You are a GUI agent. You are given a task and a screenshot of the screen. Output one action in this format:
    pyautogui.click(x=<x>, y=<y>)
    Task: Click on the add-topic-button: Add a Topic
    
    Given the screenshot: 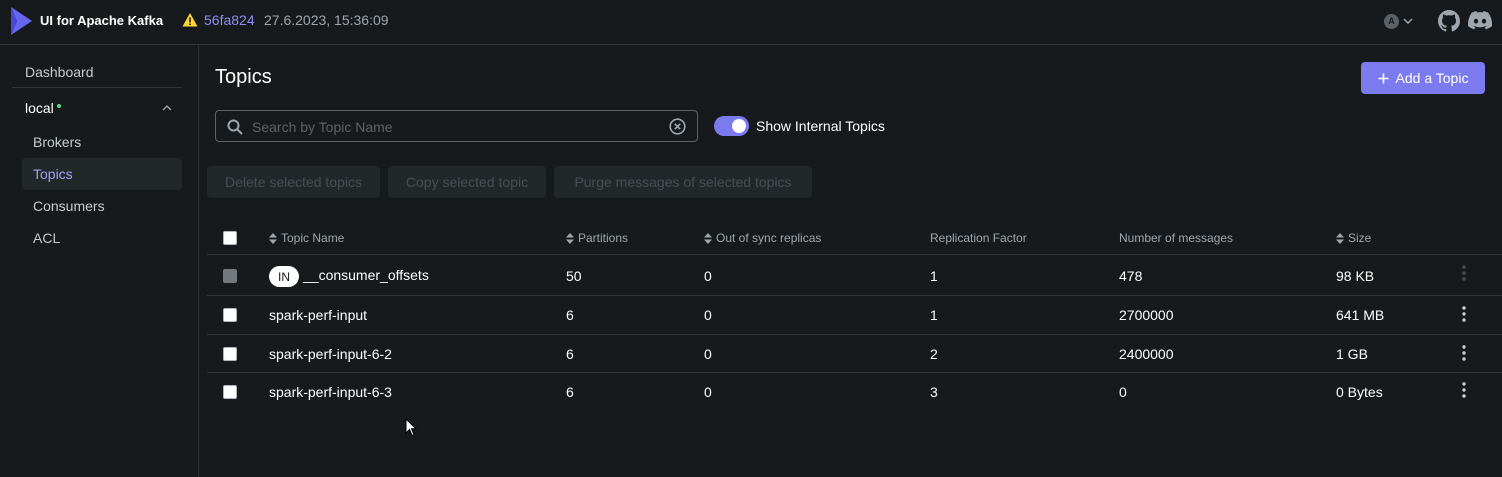 What is the action you would take?
    pyautogui.click(x=1423, y=78)
    